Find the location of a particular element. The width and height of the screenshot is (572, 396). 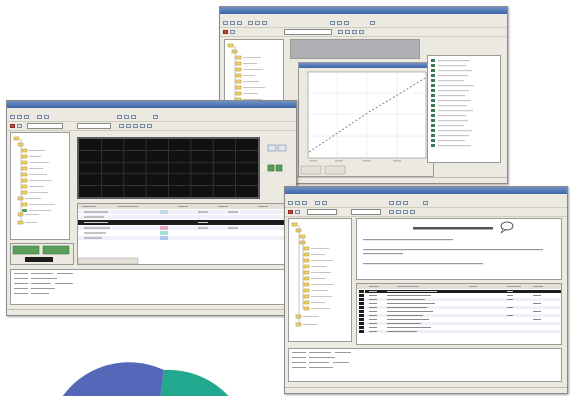

export-icon is located at coordinates (149, 126).